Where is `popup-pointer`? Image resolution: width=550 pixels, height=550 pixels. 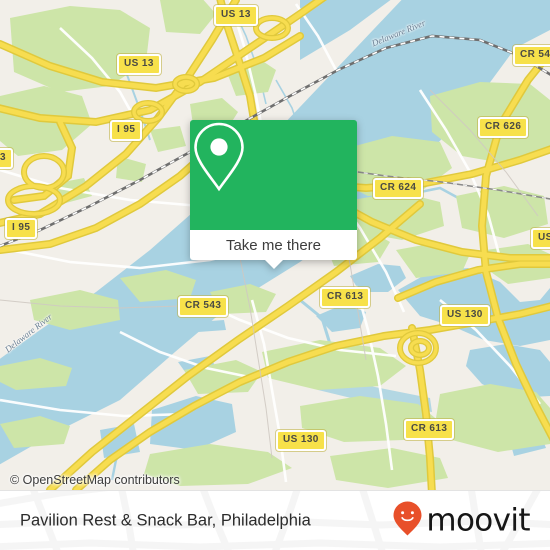
popup-pointer is located at coordinates (273, 264).